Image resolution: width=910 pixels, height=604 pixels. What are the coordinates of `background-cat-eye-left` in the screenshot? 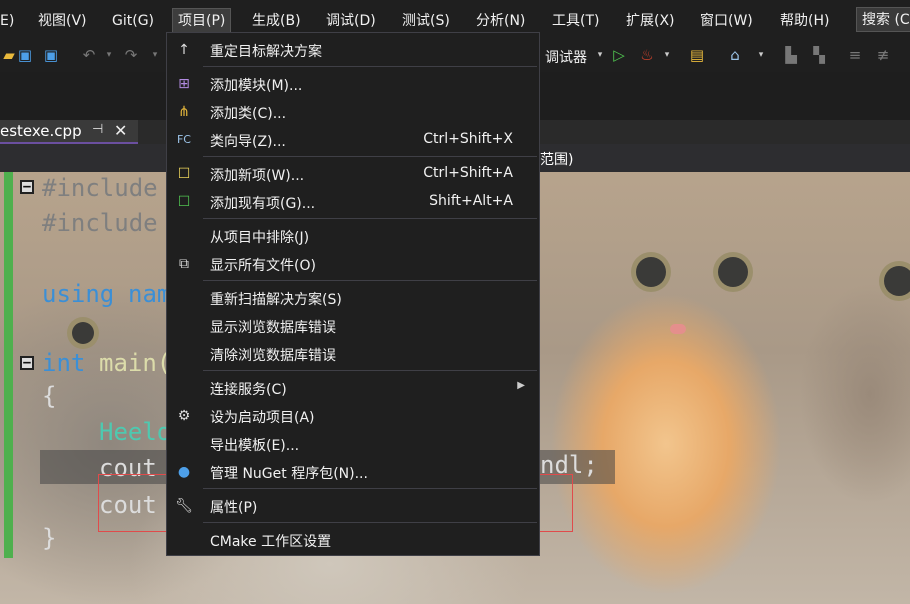 It's located at (651, 272).